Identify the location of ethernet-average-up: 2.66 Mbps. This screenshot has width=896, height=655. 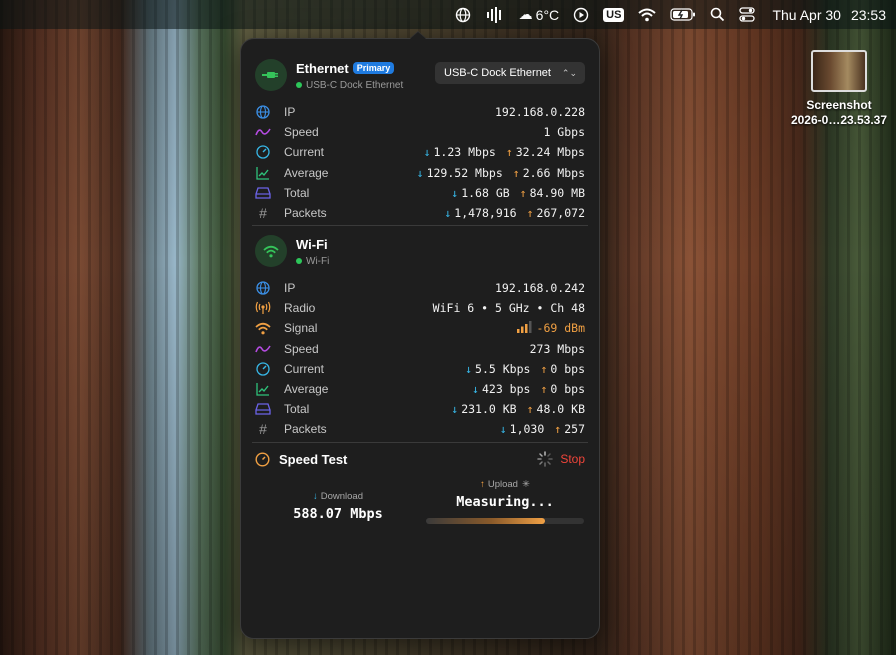
(553, 172).